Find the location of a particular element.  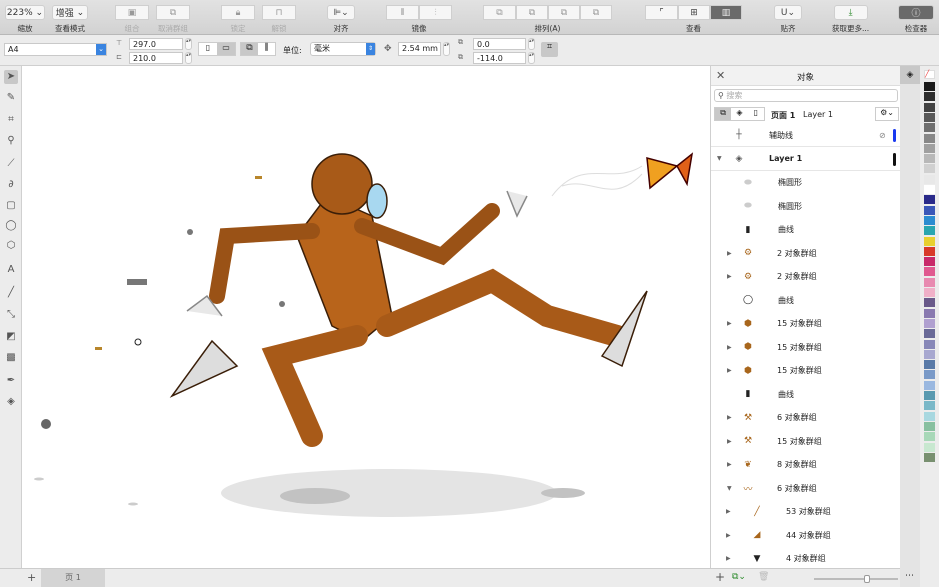

trash-icon: 🗑︎ is located at coordinates (763, 577).